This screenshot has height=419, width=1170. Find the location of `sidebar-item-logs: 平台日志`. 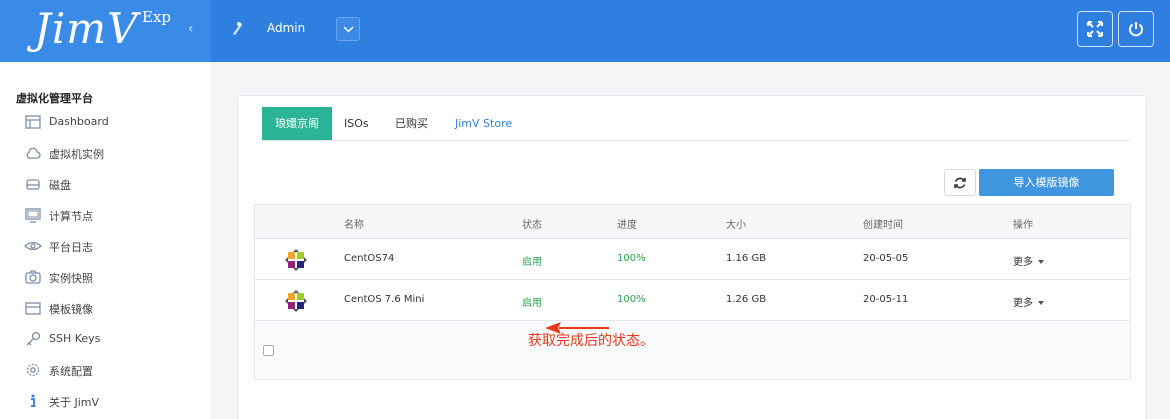

sidebar-item-logs: 平台日志 is located at coordinates (105, 246).